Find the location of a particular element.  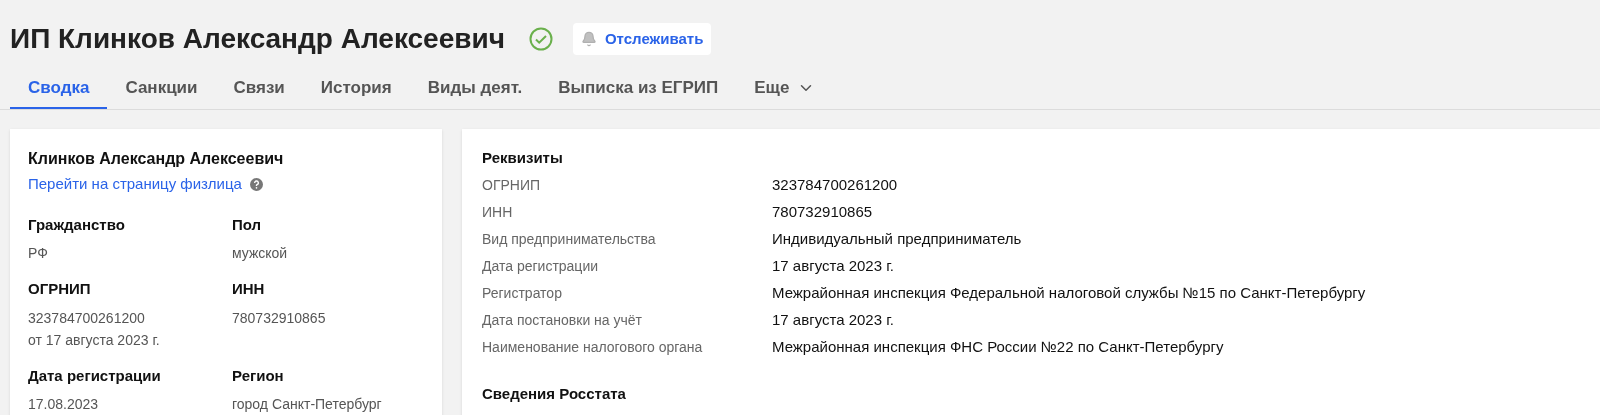

person-name: Клинков Александр Алексеевич is located at coordinates (156, 159).